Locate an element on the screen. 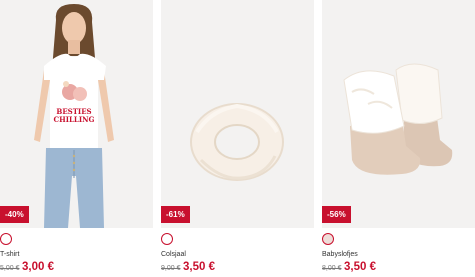 This screenshot has height=277, width=475. product-name: T-shirt is located at coordinates (9, 254).